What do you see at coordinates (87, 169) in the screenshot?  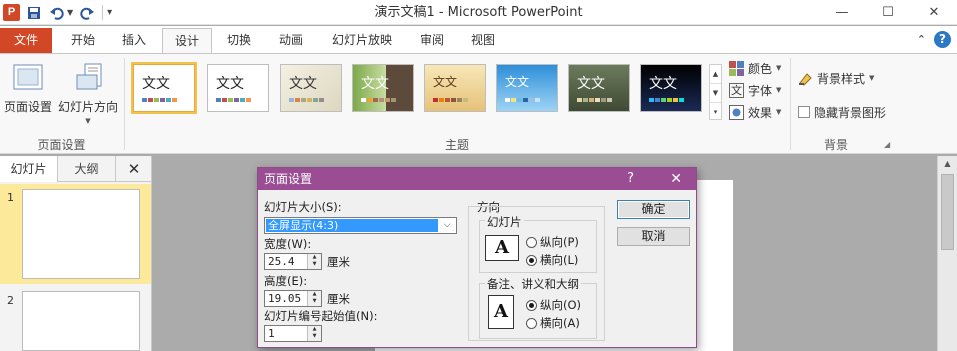 I see `tab-outline: 大纲` at bounding box center [87, 169].